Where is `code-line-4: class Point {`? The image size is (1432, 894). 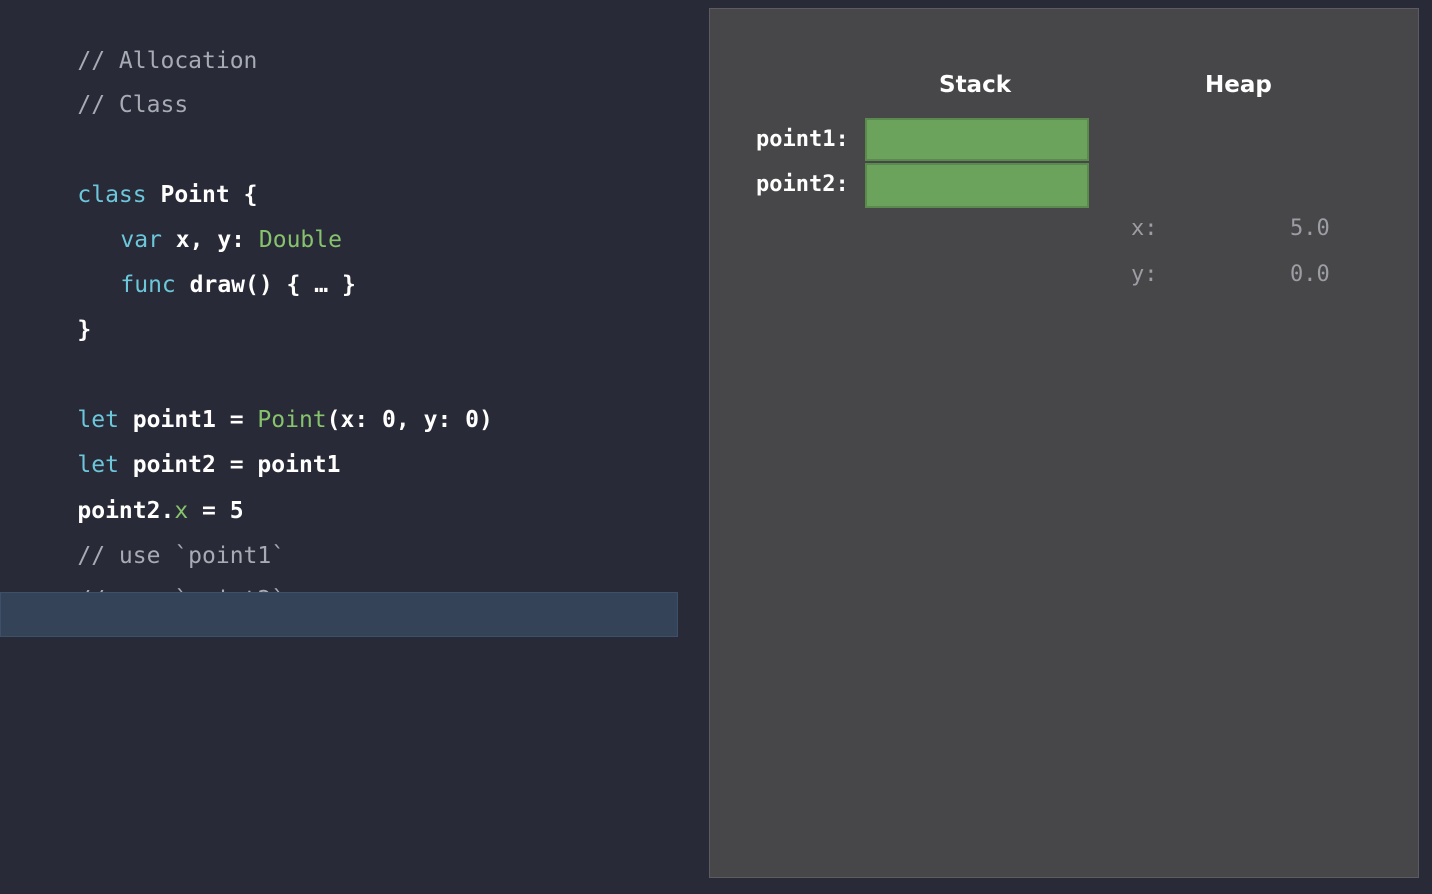
code-line-4: class Point { is located at coordinates (139, 179).